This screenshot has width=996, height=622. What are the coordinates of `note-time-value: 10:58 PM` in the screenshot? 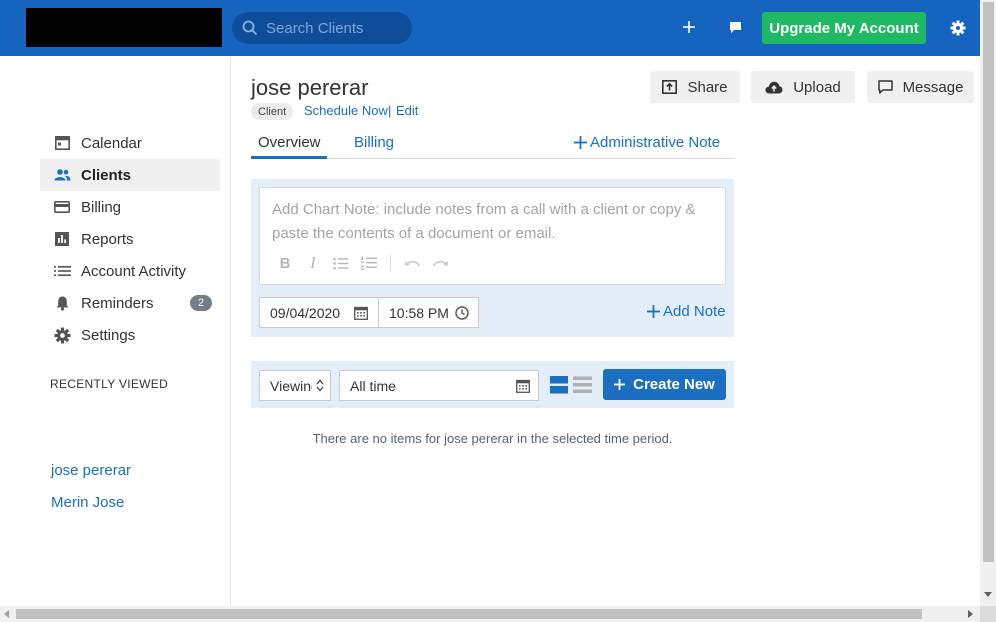 It's located at (419, 312).